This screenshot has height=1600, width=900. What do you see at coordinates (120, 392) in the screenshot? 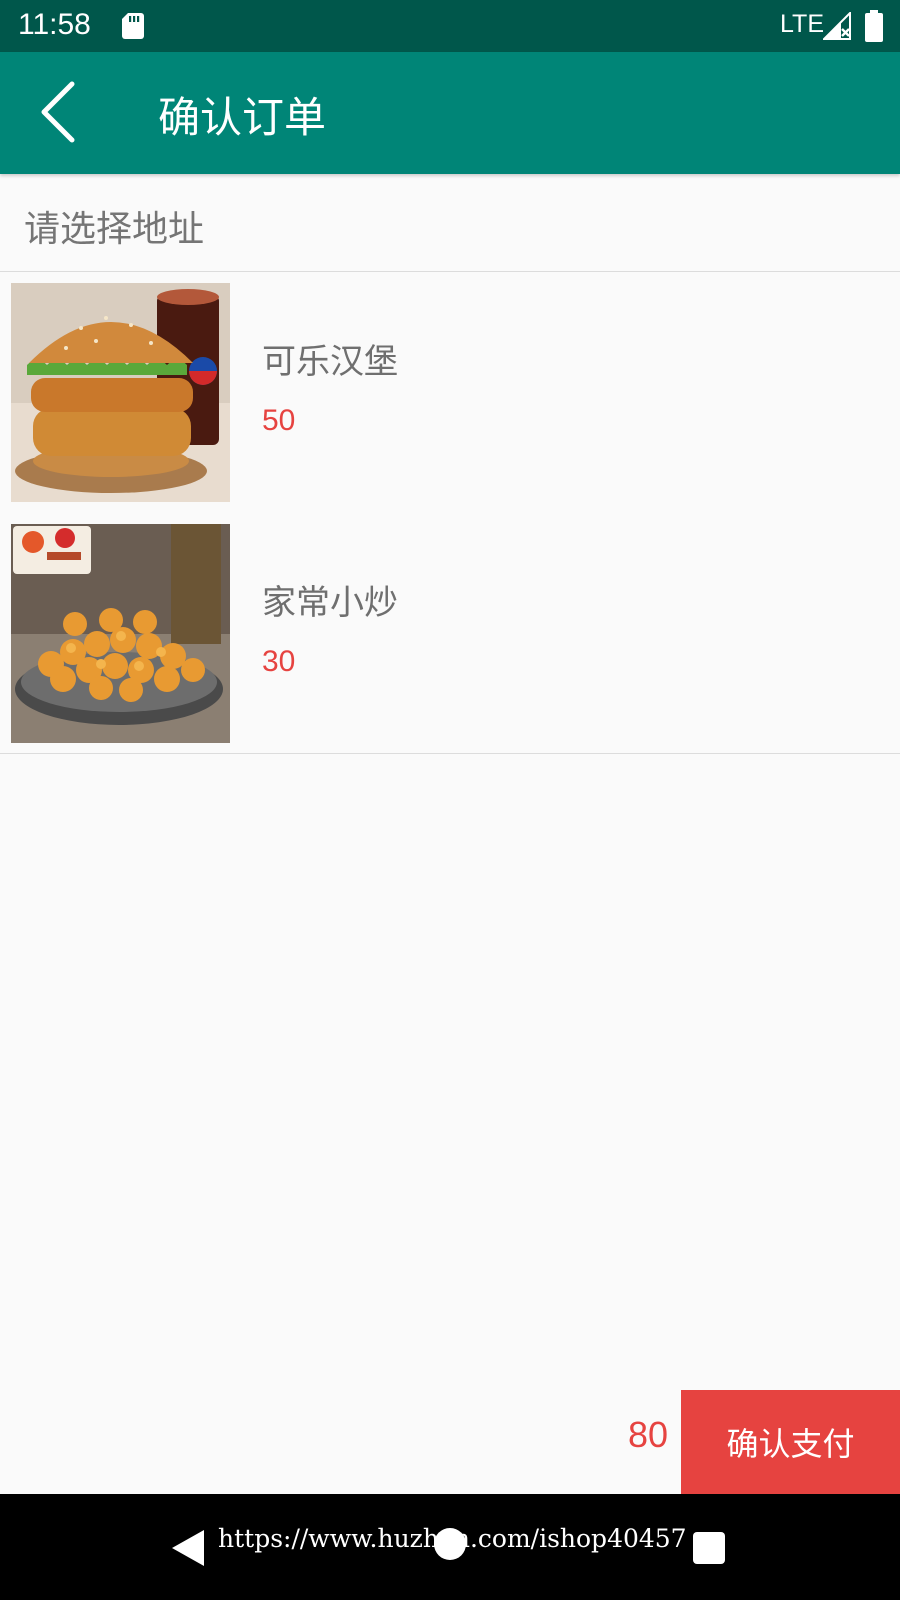
I see `burger-and-cola-photo` at bounding box center [120, 392].